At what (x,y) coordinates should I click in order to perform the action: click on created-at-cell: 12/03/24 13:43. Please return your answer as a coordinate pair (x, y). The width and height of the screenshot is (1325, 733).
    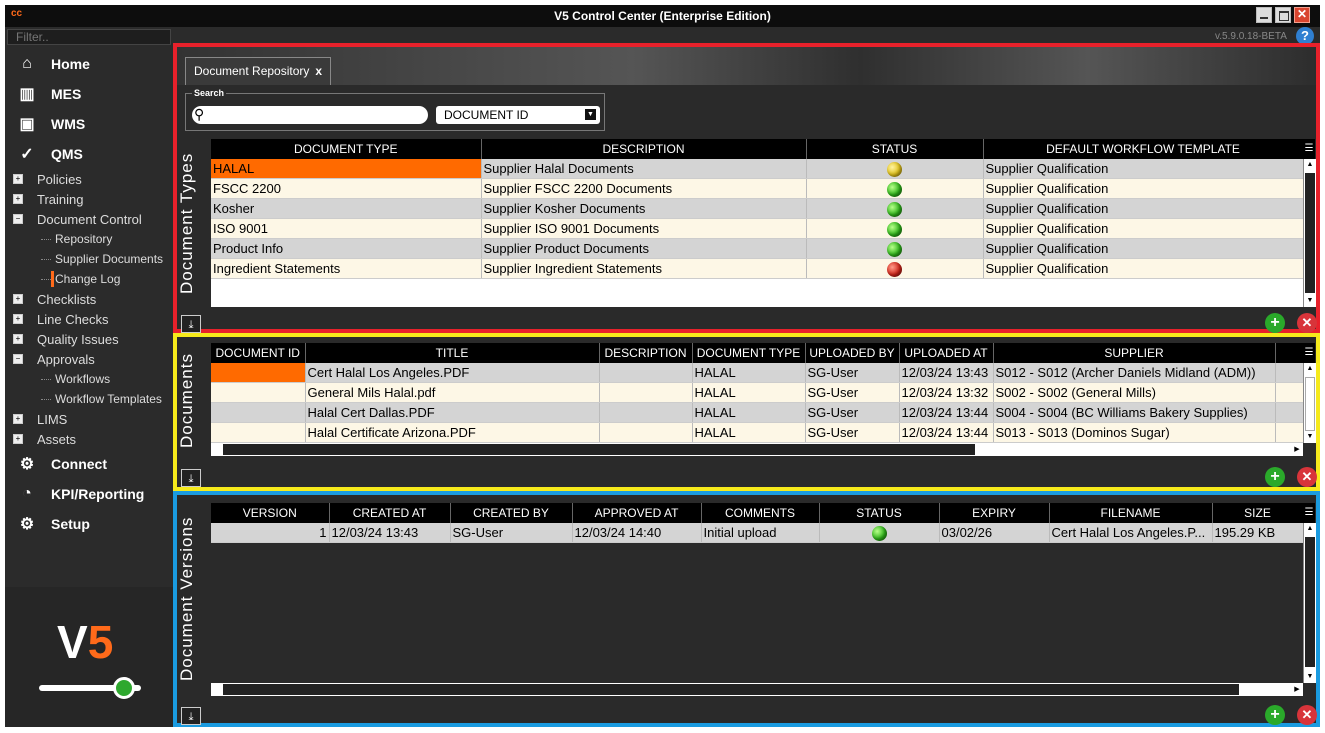
    Looking at the image, I should click on (390, 533).